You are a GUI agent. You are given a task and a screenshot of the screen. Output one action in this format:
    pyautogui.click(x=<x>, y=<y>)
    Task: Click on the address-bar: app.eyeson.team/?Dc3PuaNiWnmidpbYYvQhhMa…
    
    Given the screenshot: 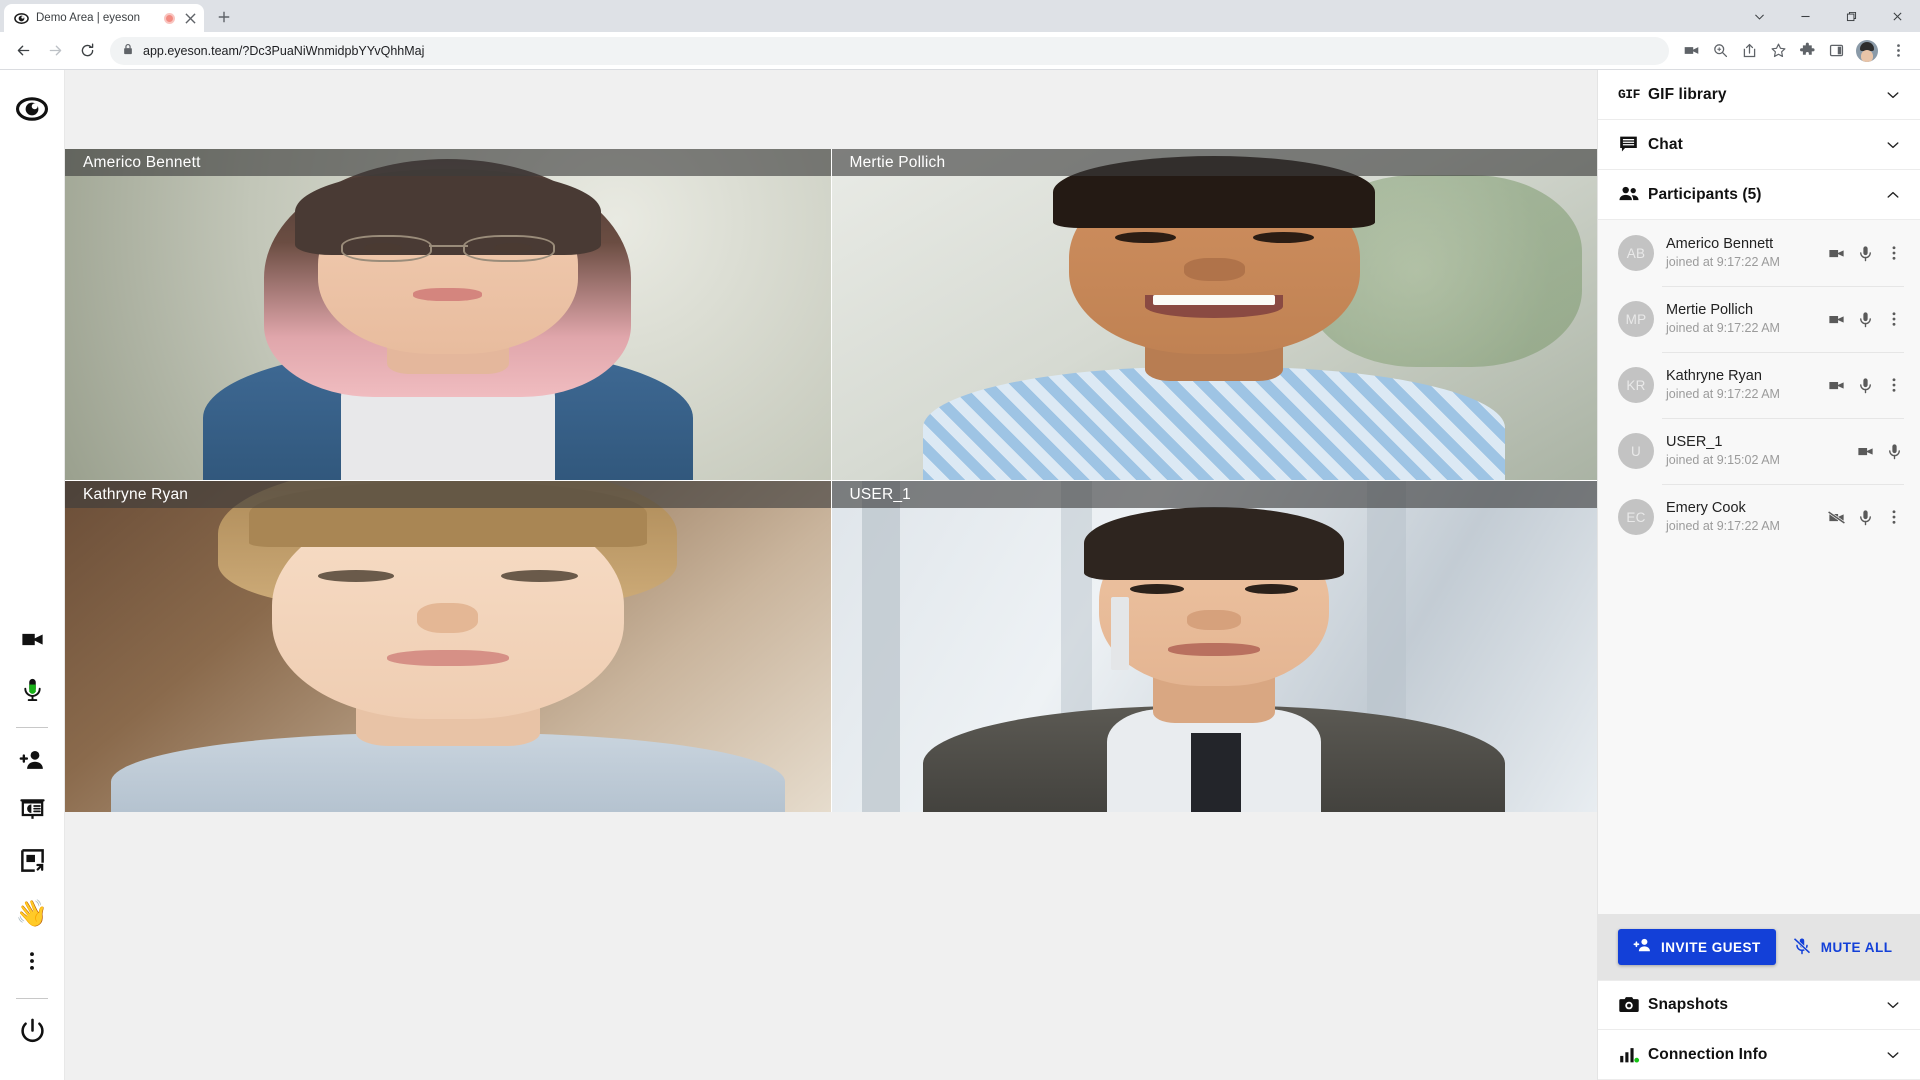 What is the action you would take?
    pyautogui.click(x=889, y=50)
    